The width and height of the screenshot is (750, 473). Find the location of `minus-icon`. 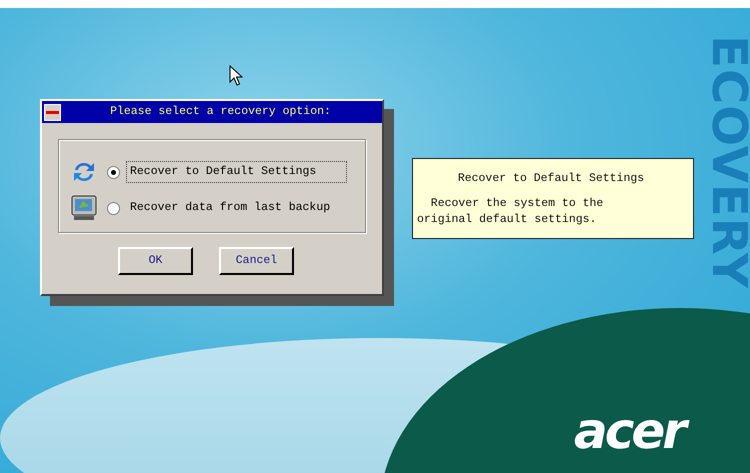

minus-icon is located at coordinates (52, 112).